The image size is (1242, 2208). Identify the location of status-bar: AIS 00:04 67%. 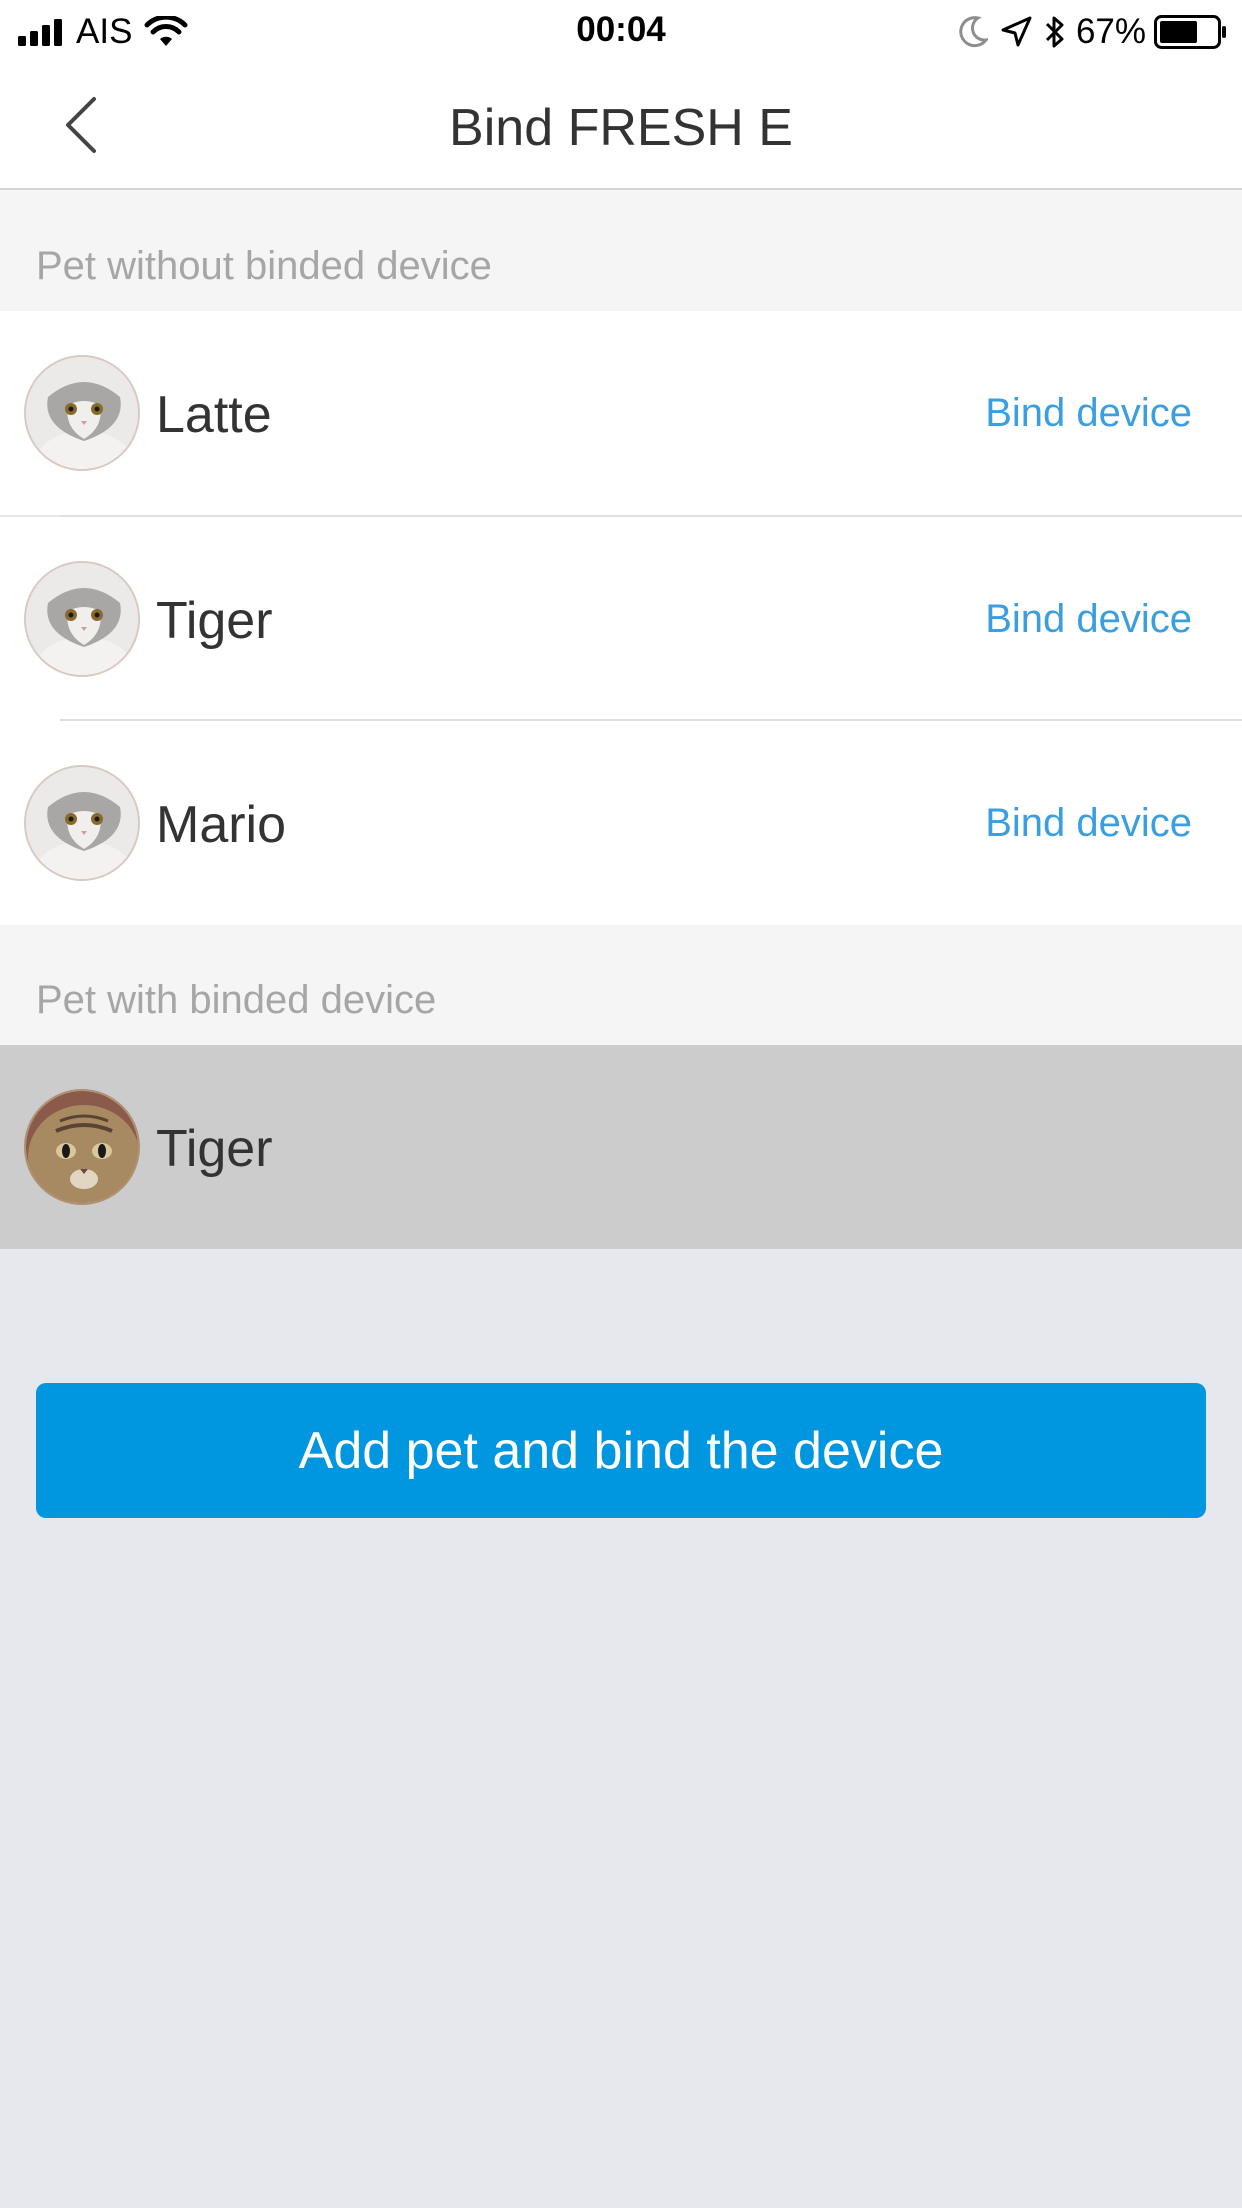
(621, 31).